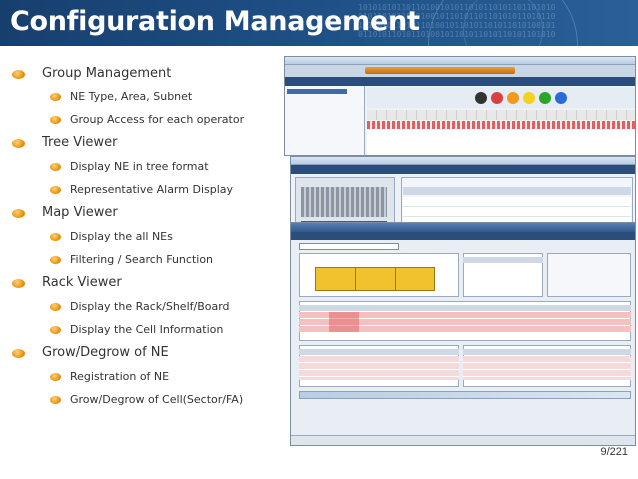 This screenshot has height=479, width=638. What do you see at coordinates (614, 452) in the screenshot?
I see `page-number: 9/221` at bounding box center [614, 452].